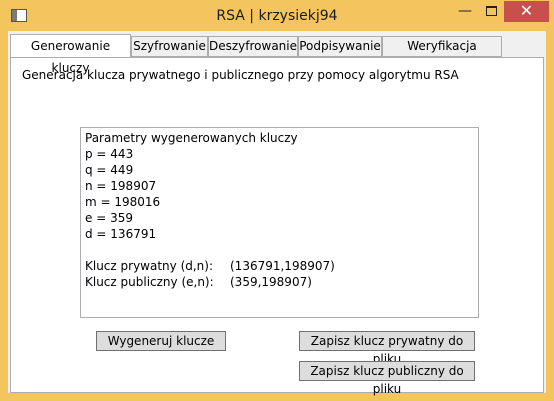 The image size is (554, 401). I want to click on tab-szyfrowanie: Szyfrowanie, so click(169, 46).